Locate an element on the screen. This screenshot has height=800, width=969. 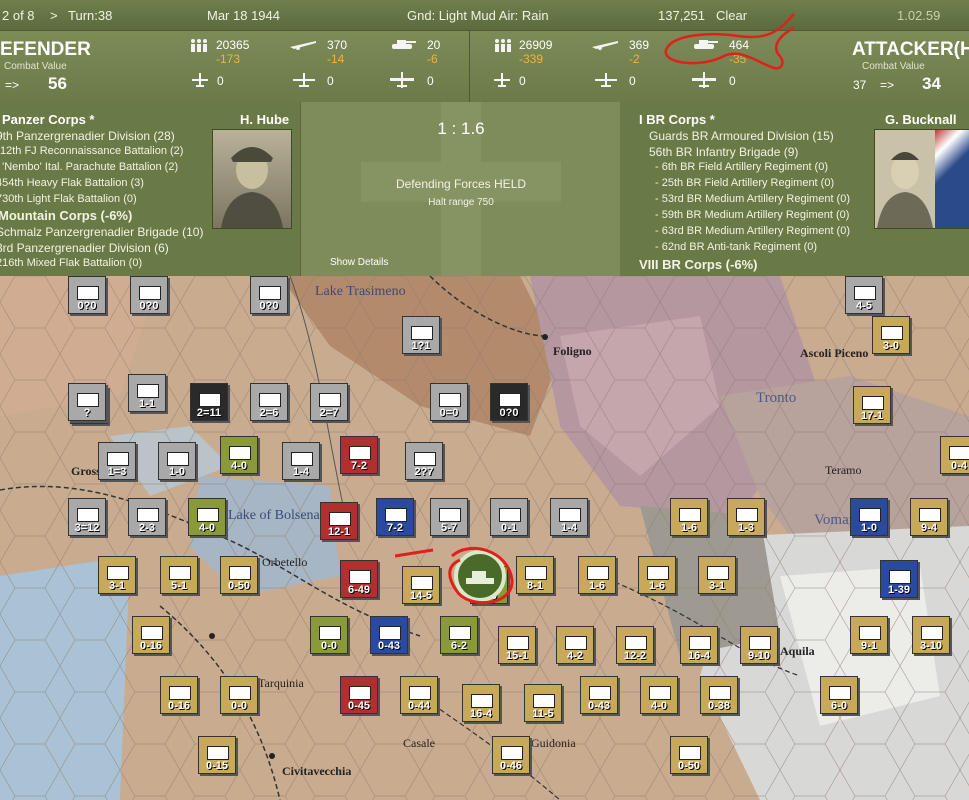
unit-counter: 9-1 is located at coordinates (869, 635).